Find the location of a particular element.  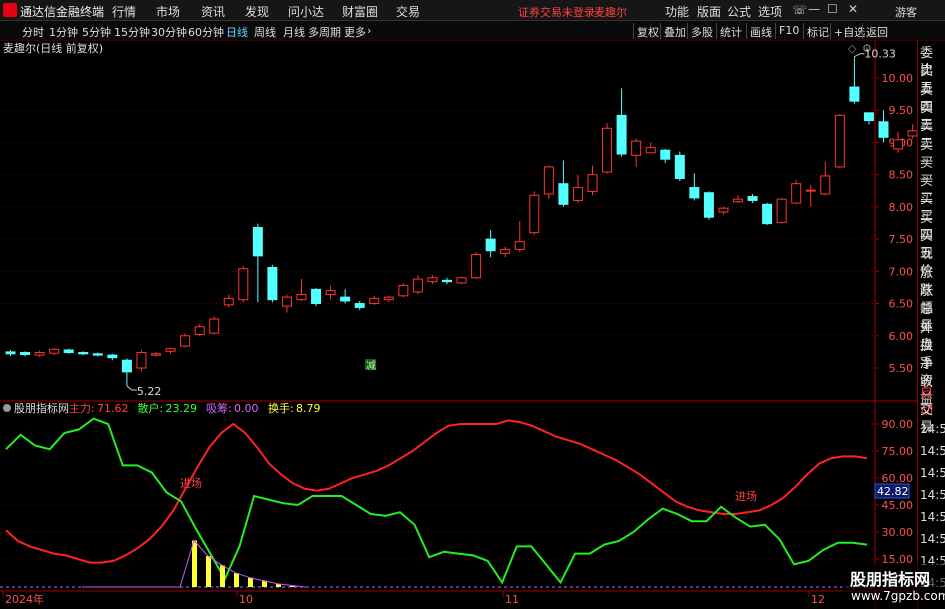

toolbar-button-2: 多股 is located at coordinates (702, 32).